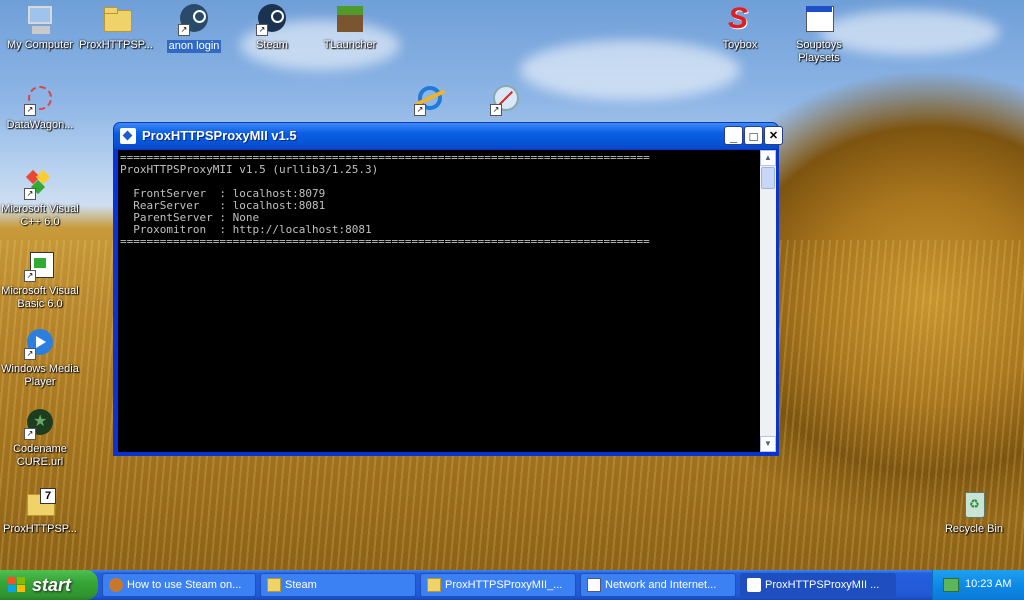 This screenshot has width=1024, height=600. Describe the element at coordinates (740, 45) in the screenshot. I see `desktop-icon-label: Toybox` at that location.